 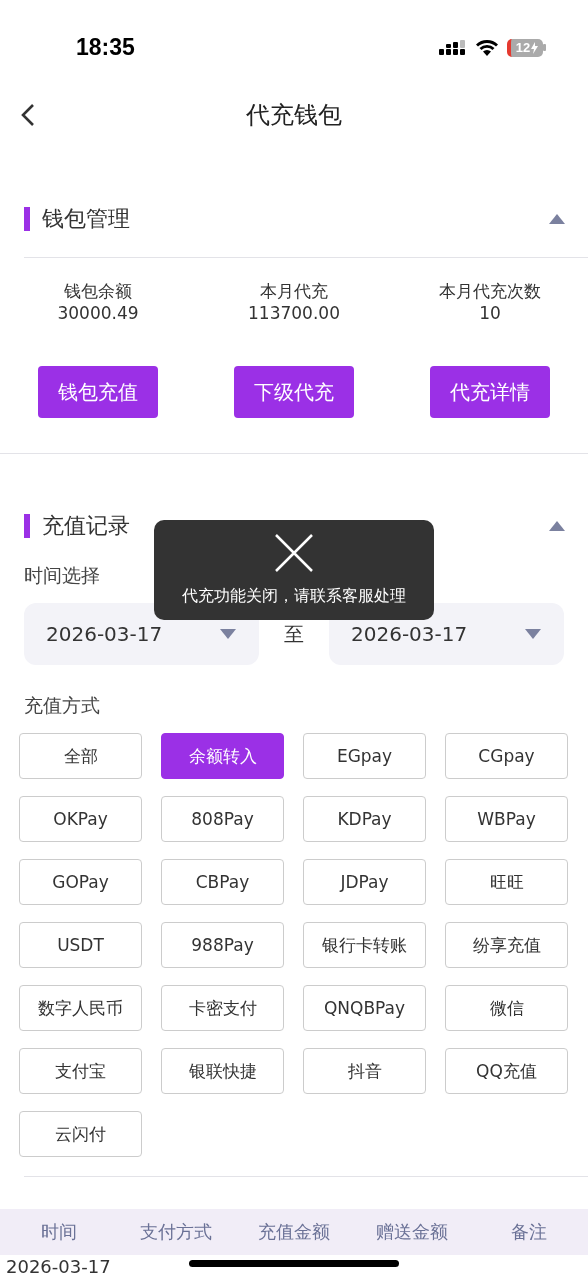 I want to click on stat-value: 113700.00, so click(x=294, y=313).